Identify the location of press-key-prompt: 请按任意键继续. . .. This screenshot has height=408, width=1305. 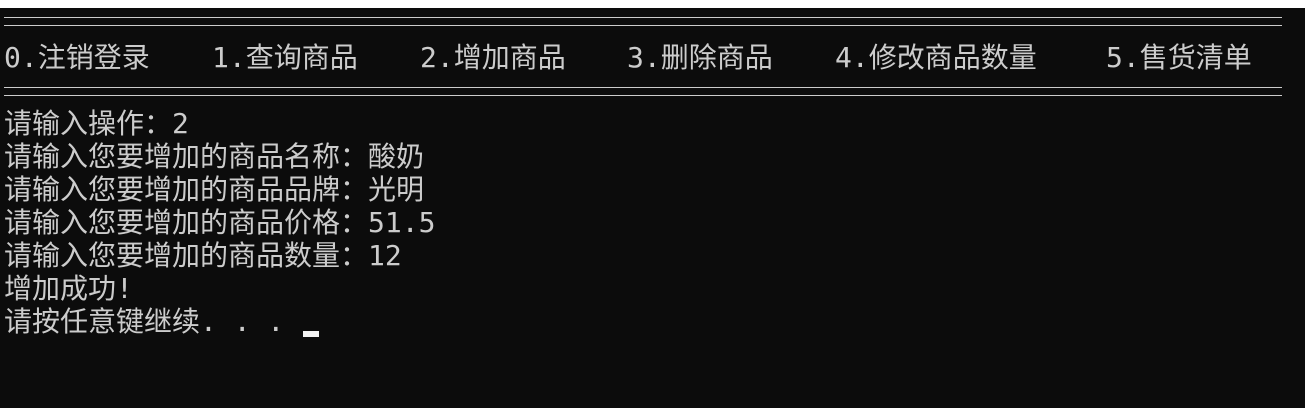
(153, 321).